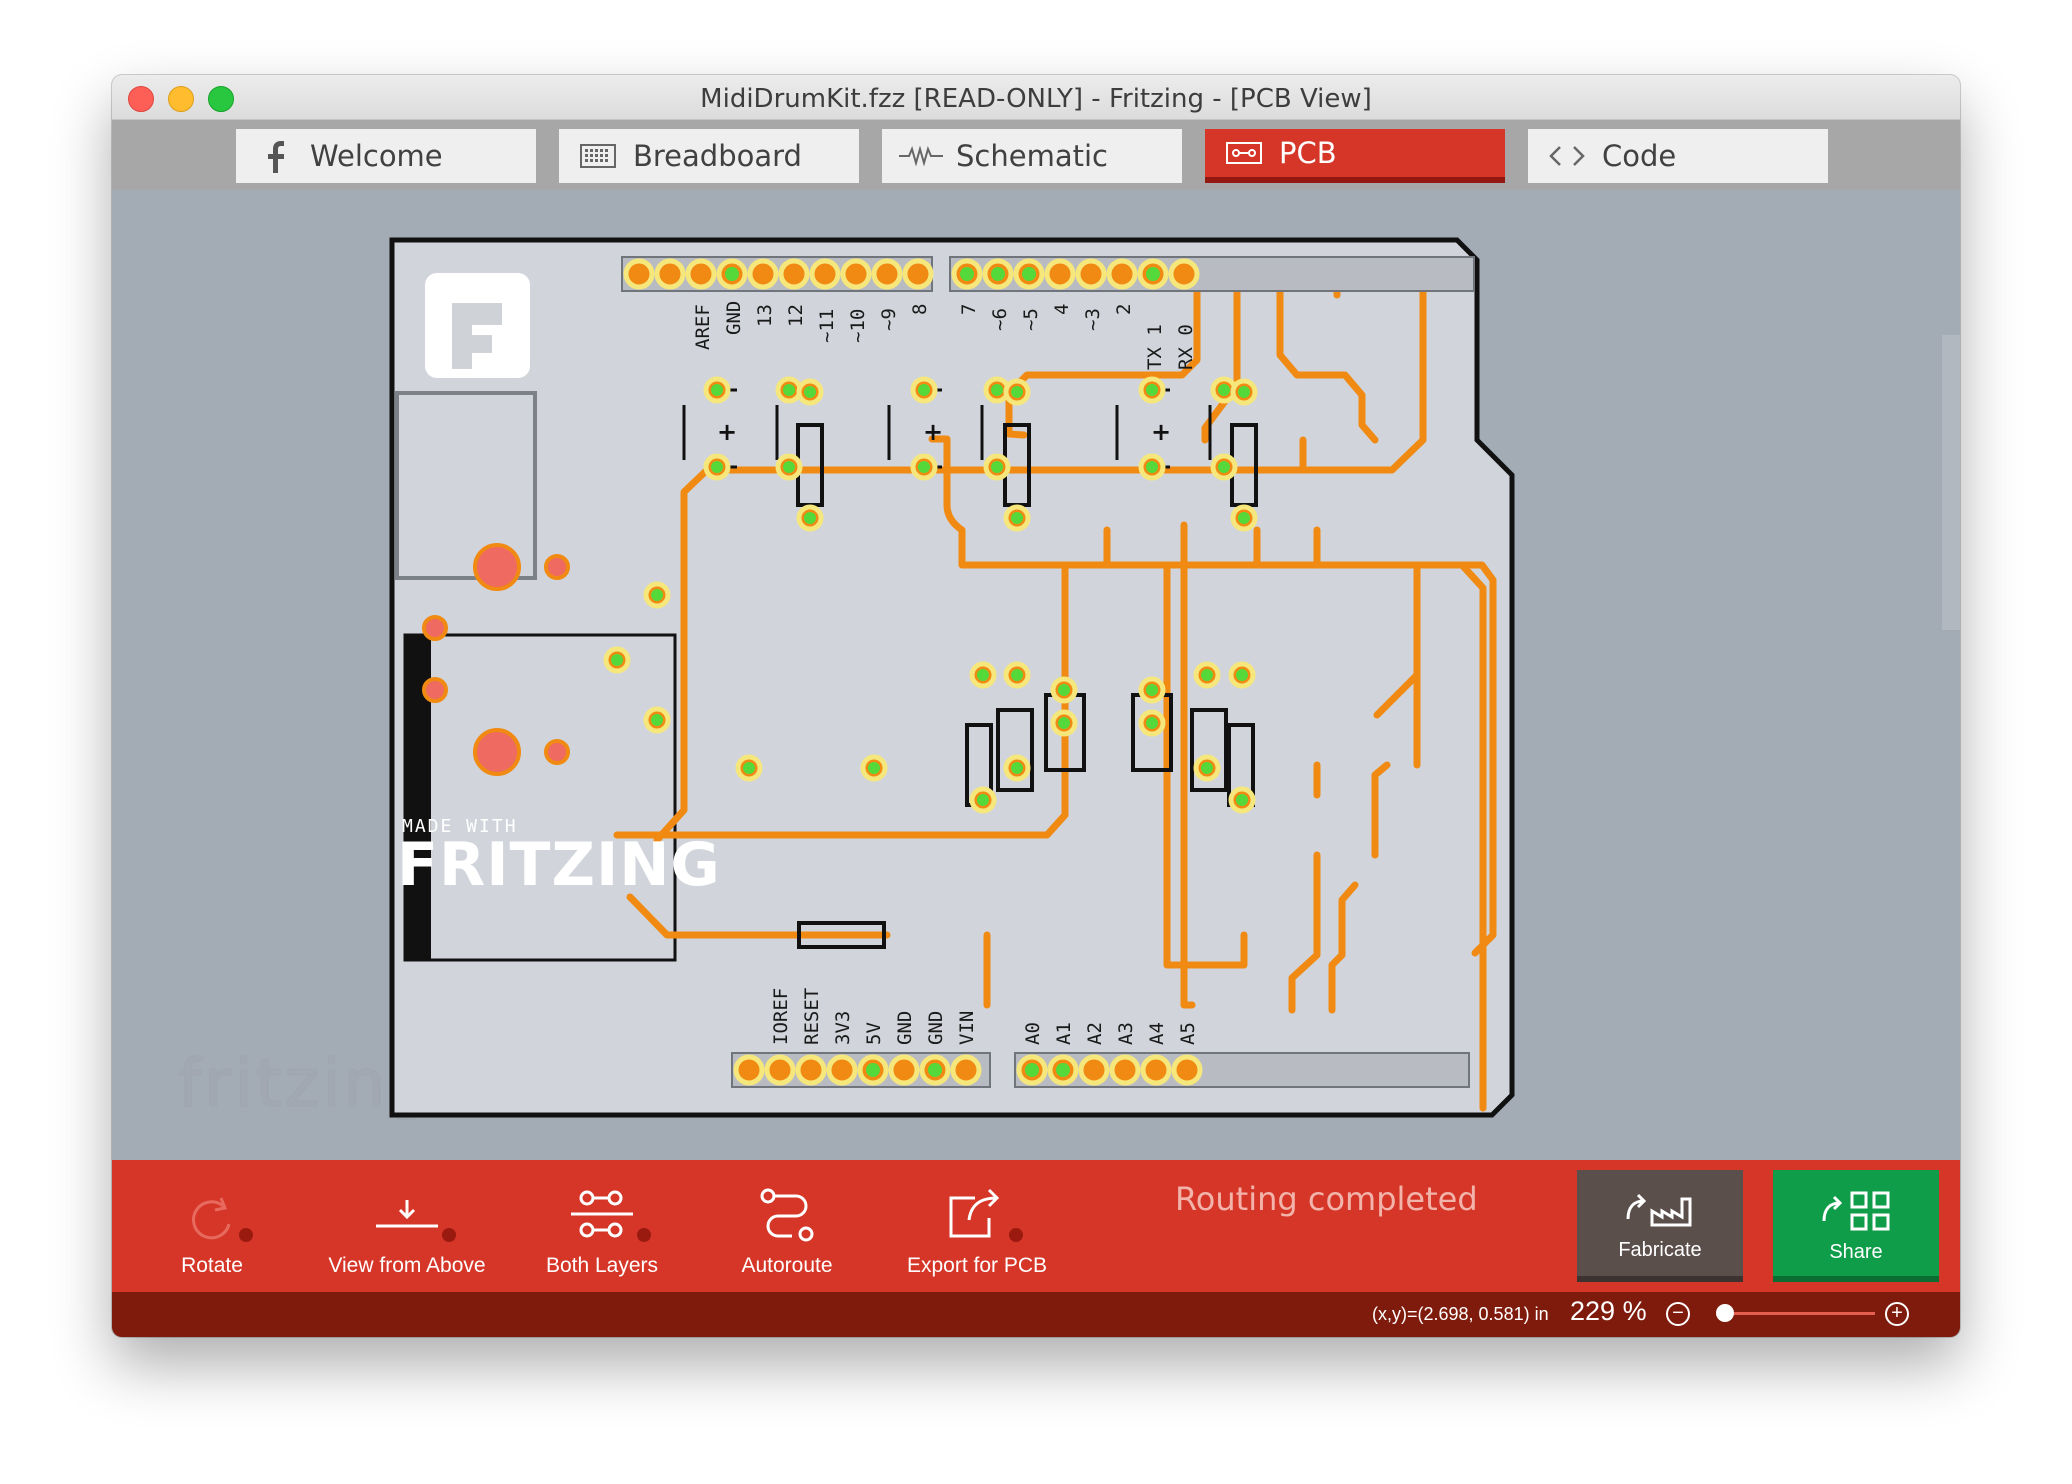 Image resolution: width=2072 pixels, height=1484 pixels. I want to click on view-from-above-icon, so click(414, 1201).